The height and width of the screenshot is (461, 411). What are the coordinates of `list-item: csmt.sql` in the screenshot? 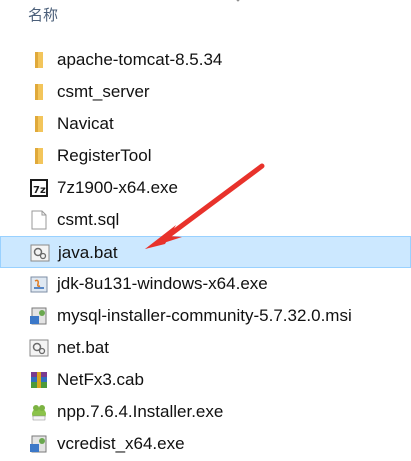 It's located at (205, 220).